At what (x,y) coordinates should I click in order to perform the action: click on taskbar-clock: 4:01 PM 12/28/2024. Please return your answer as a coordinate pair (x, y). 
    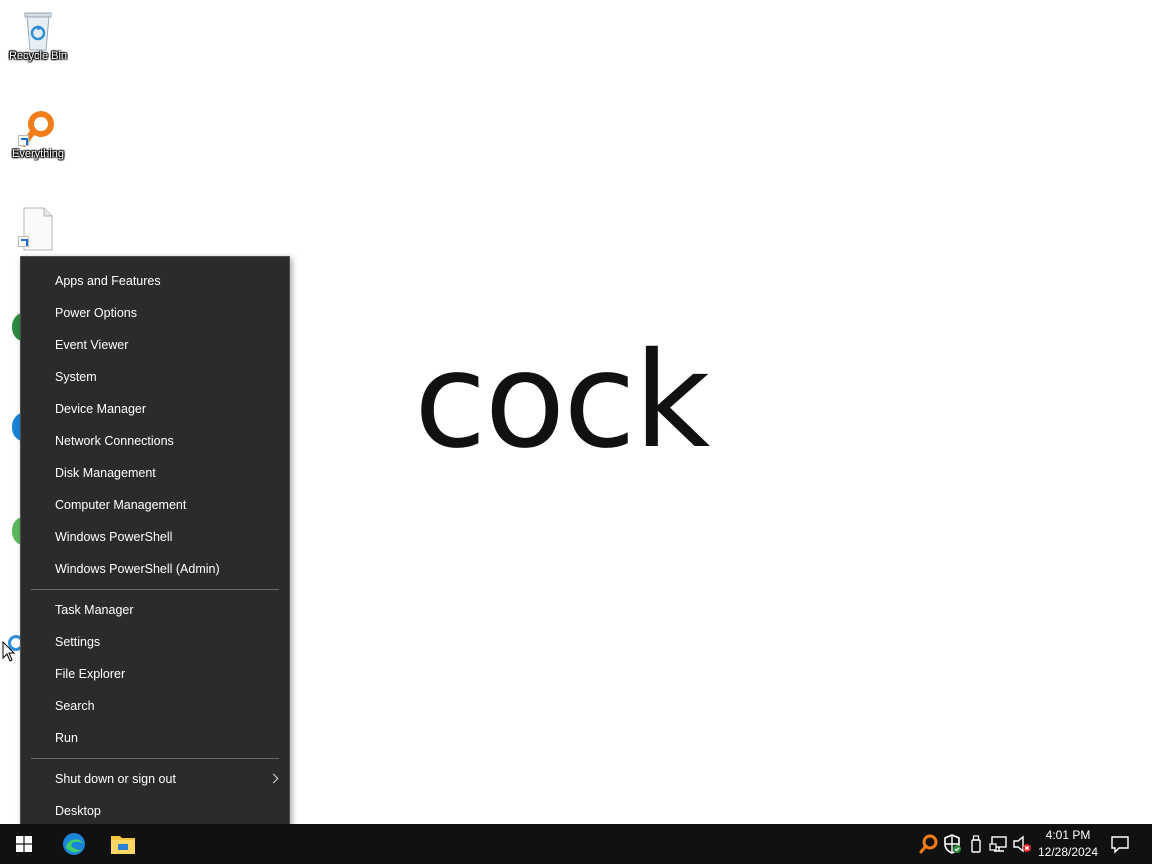
    Looking at the image, I should click on (1068, 844).